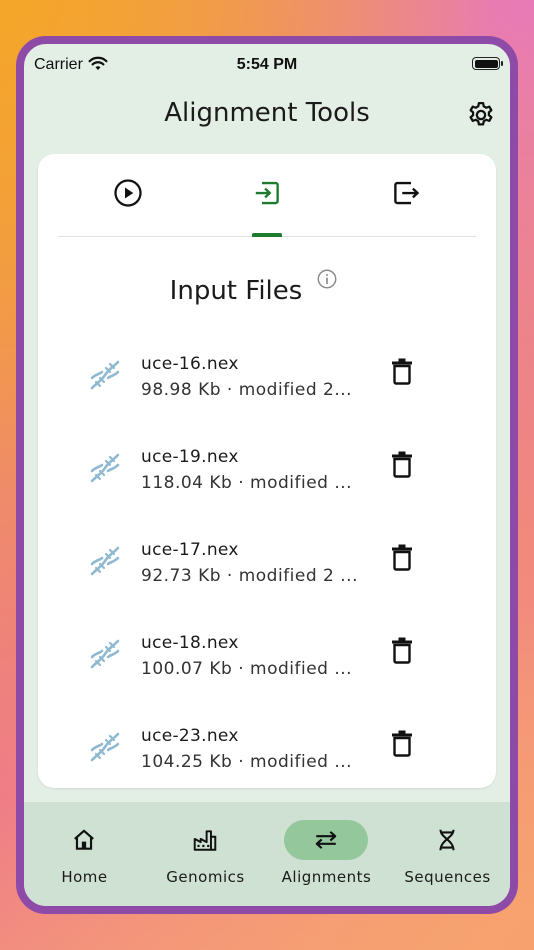 The height and width of the screenshot is (950, 534). I want to click on tab-bar, so click(267, 195).